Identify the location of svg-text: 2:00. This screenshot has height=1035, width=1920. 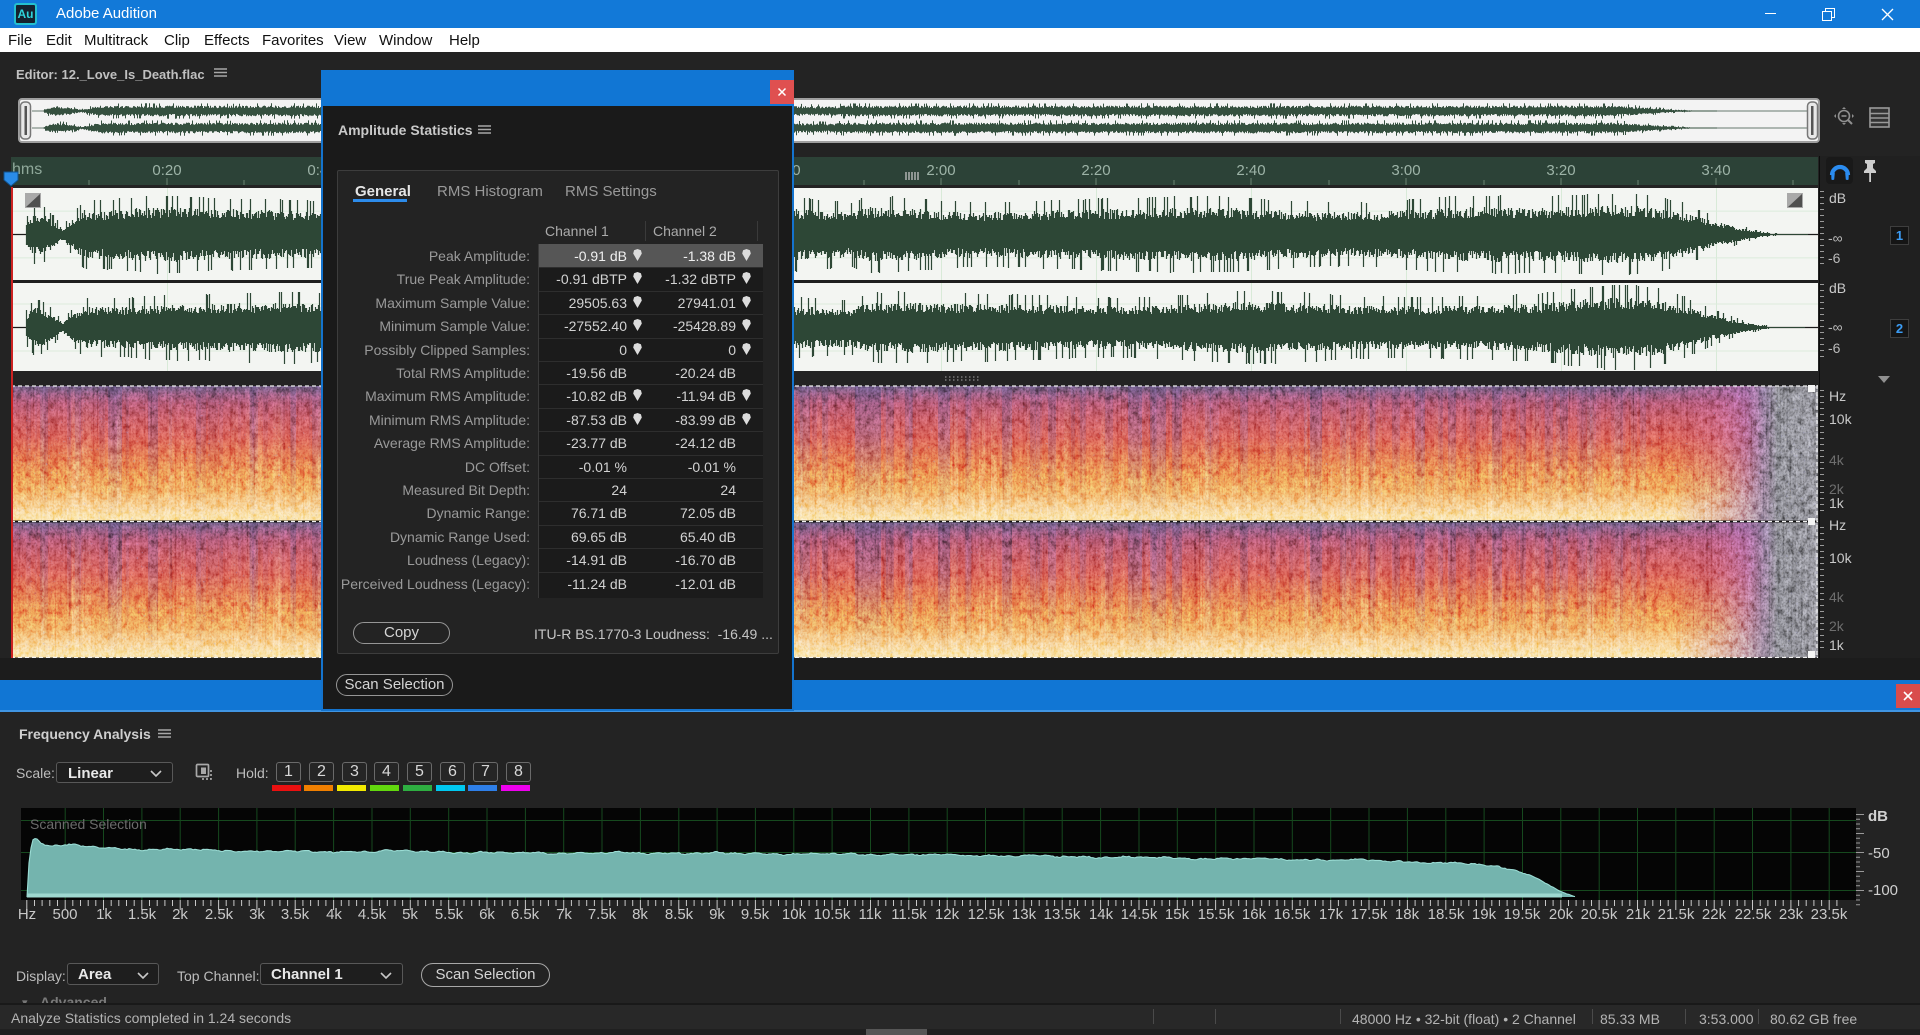
(940, 170).